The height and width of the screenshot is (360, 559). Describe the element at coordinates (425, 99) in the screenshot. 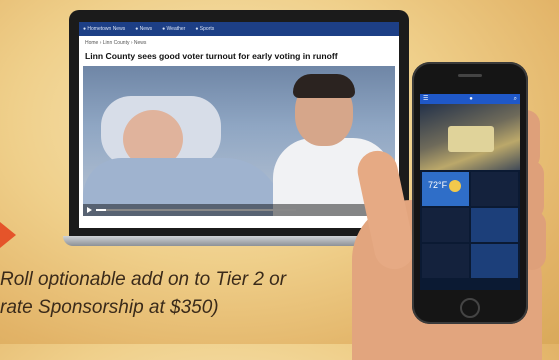

I see `menu-icon: ☰` at that location.